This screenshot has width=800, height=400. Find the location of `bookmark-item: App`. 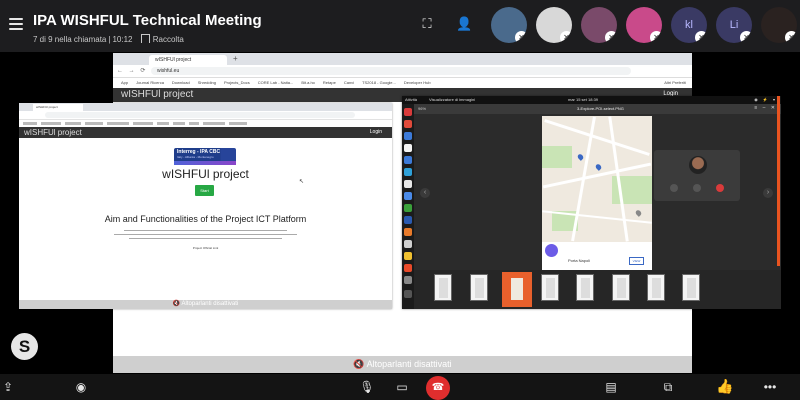

bookmark-item: App is located at coordinates (124, 82).